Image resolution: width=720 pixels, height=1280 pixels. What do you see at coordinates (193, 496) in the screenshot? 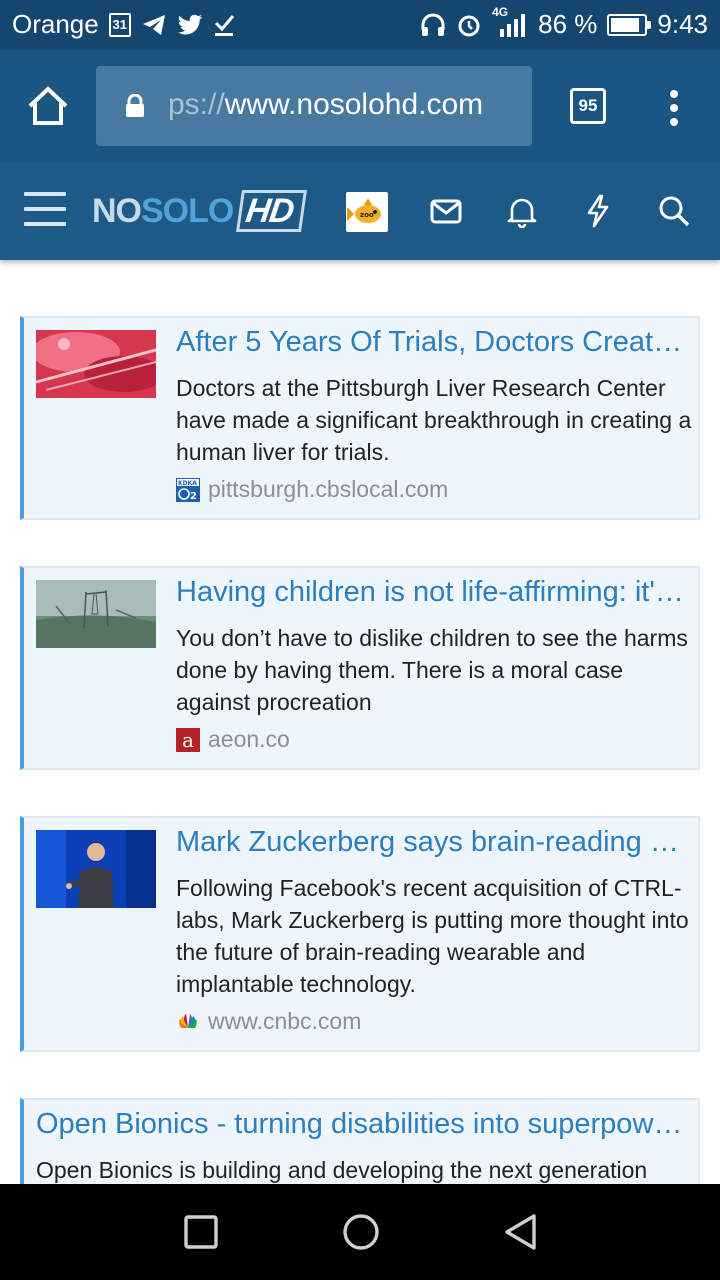
I see `svg-text: 2` at bounding box center [193, 496].